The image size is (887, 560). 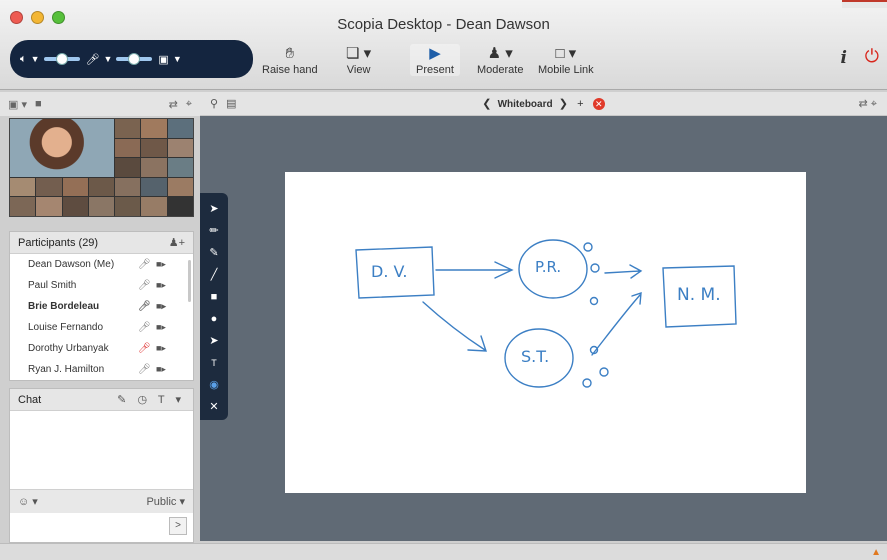 I want to click on chevron-right-icon: ❯, so click(x=563, y=104).